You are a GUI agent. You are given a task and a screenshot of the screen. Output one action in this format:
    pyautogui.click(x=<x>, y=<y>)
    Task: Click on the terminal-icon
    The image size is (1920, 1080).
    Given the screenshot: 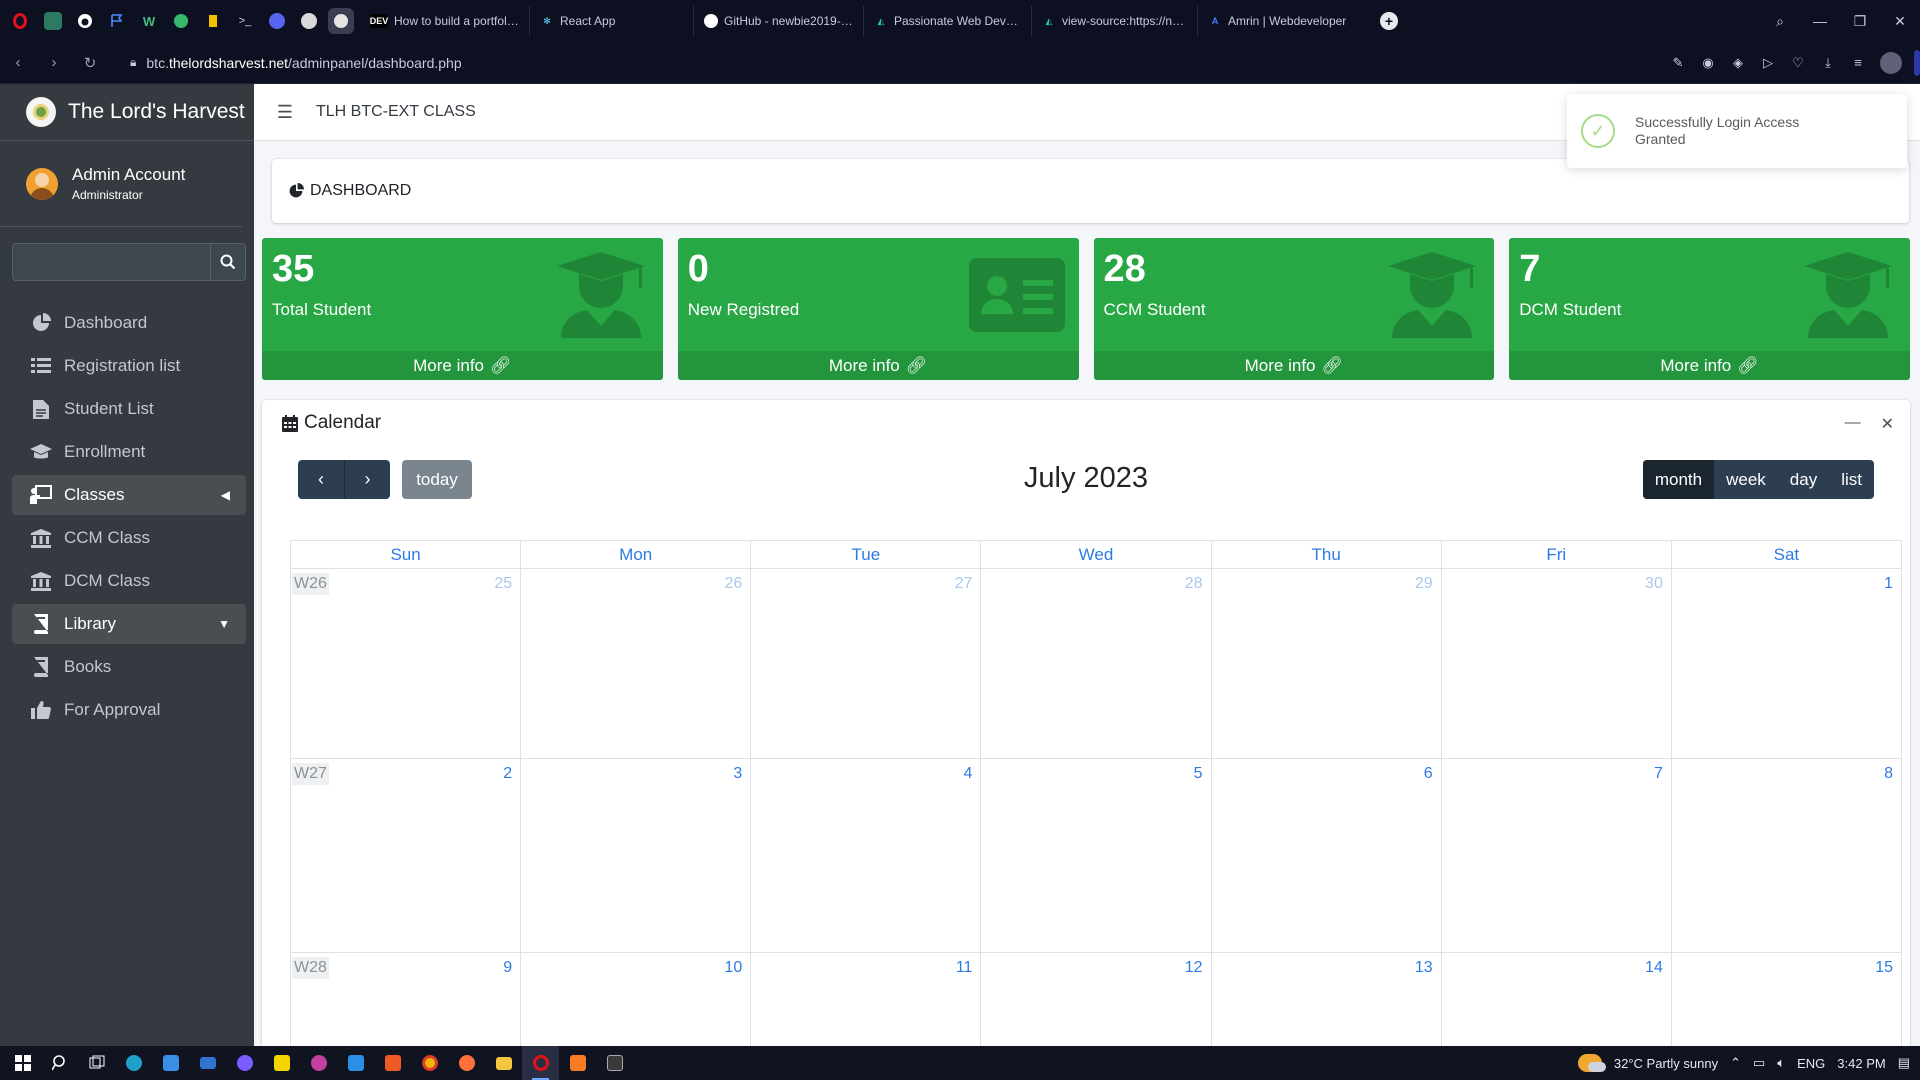 What is the action you would take?
    pyautogui.click(x=614, y=1063)
    